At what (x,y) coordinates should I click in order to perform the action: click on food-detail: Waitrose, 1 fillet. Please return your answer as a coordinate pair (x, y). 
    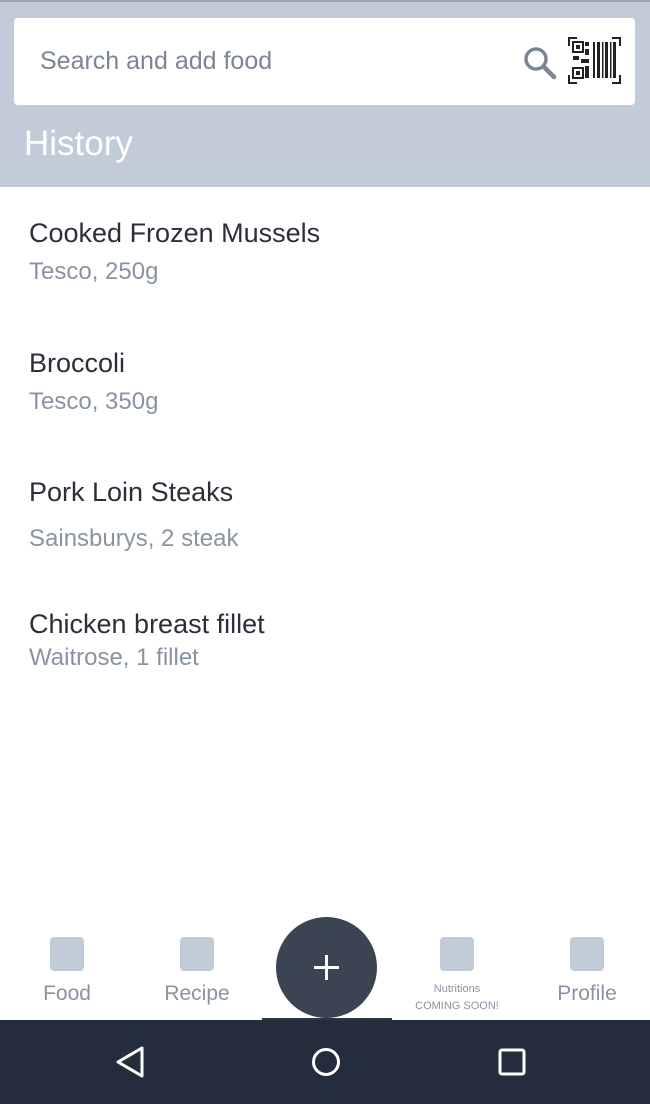
    Looking at the image, I should click on (114, 657).